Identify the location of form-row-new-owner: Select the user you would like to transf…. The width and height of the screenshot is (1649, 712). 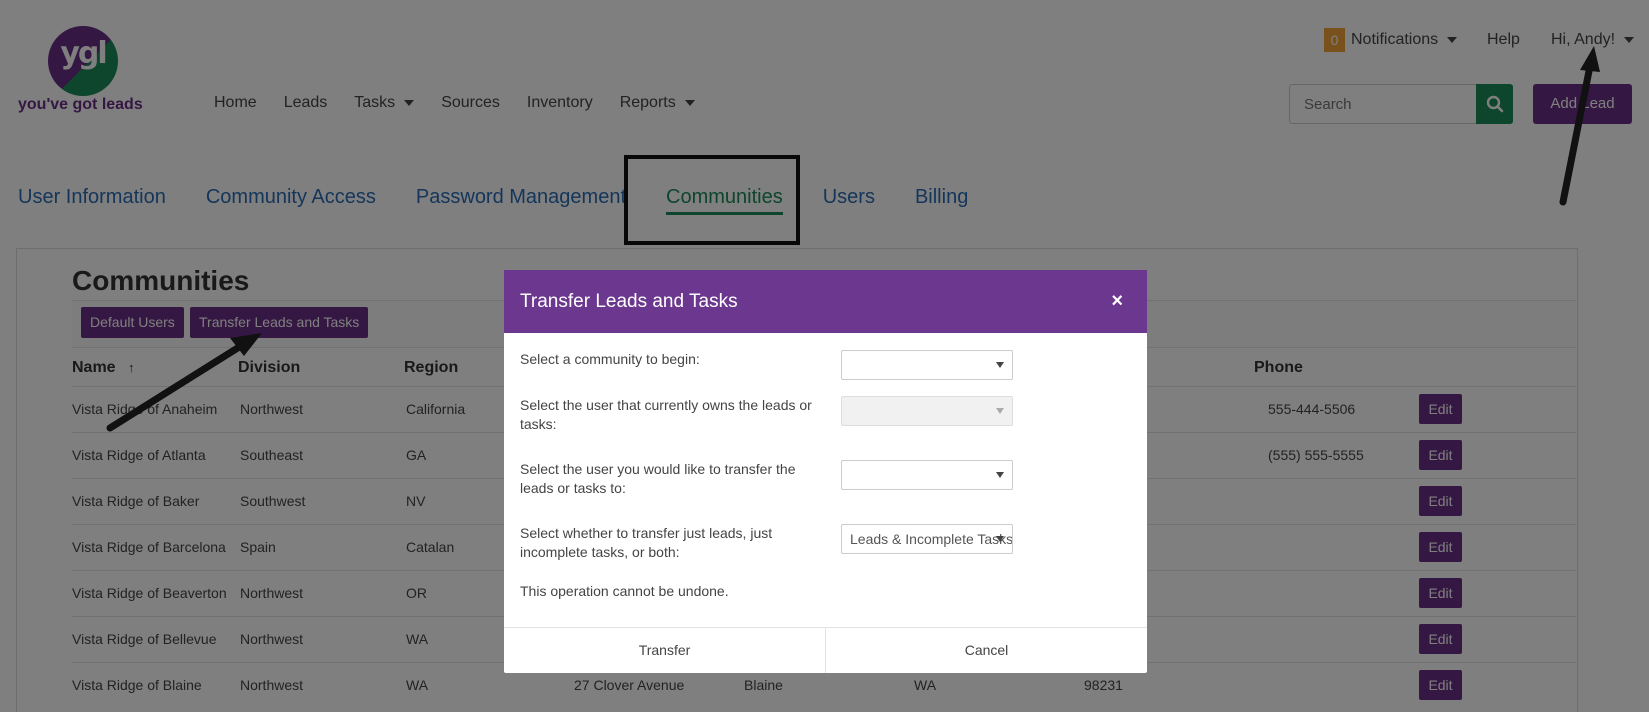
(825, 479).